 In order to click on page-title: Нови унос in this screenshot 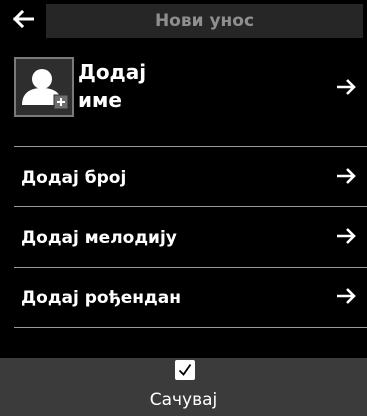, I will do `click(204, 21)`.